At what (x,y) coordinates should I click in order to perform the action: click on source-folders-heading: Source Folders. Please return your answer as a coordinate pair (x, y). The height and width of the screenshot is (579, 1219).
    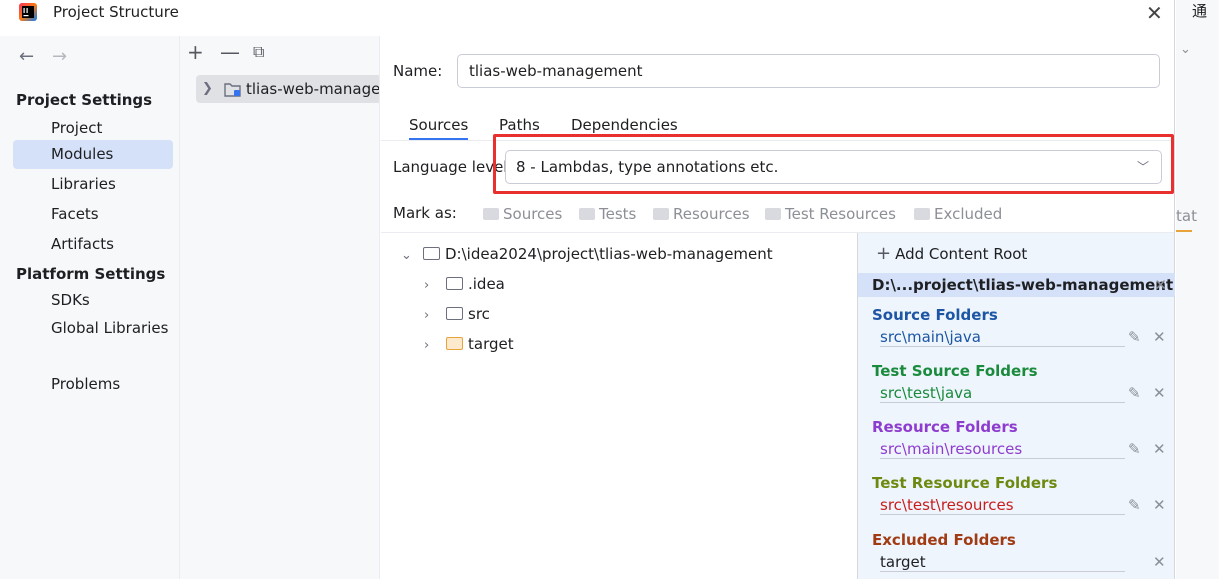
    Looking at the image, I should click on (935, 315).